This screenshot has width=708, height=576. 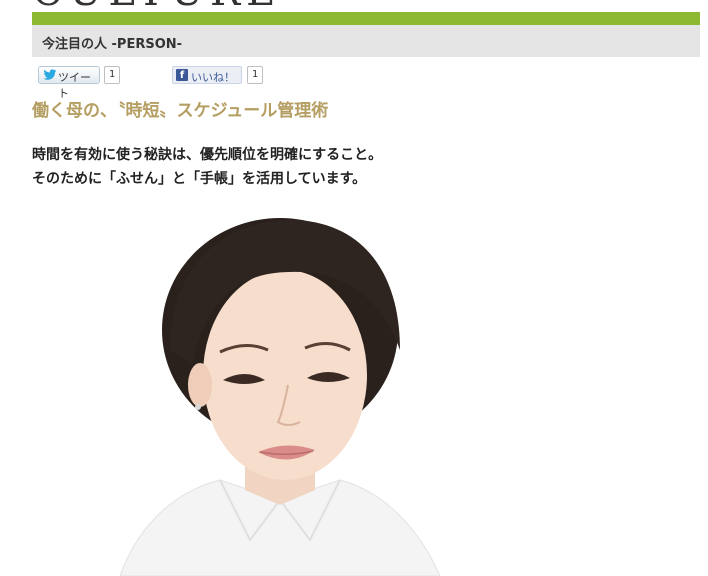 What do you see at coordinates (182, 75) in the screenshot?
I see `facebook-icon: f` at bounding box center [182, 75].